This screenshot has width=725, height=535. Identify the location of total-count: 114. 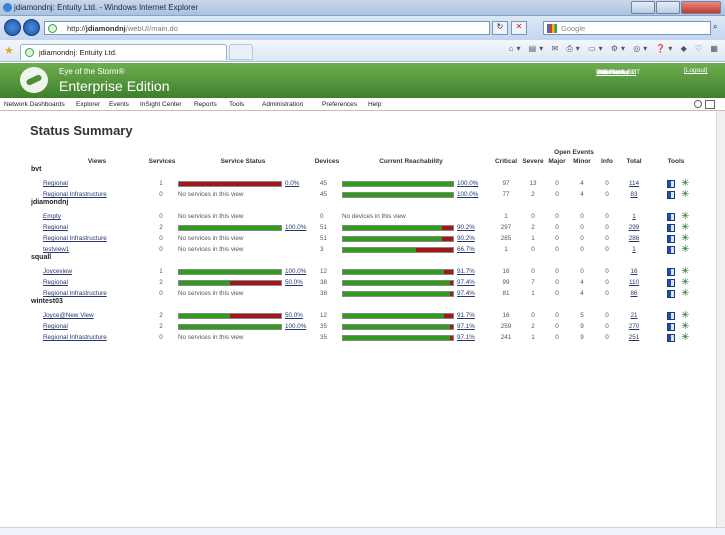
(634, 183).